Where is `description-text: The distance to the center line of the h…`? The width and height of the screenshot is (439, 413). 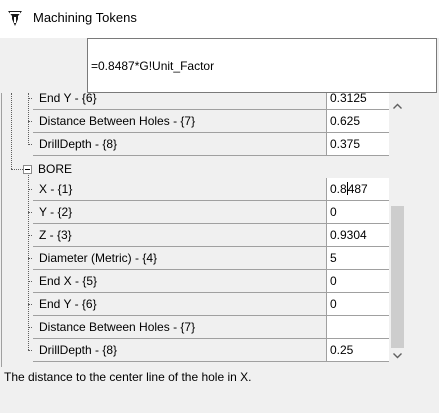 description-text: The distance to the center line of the h… is located at coordinates (128, 377).